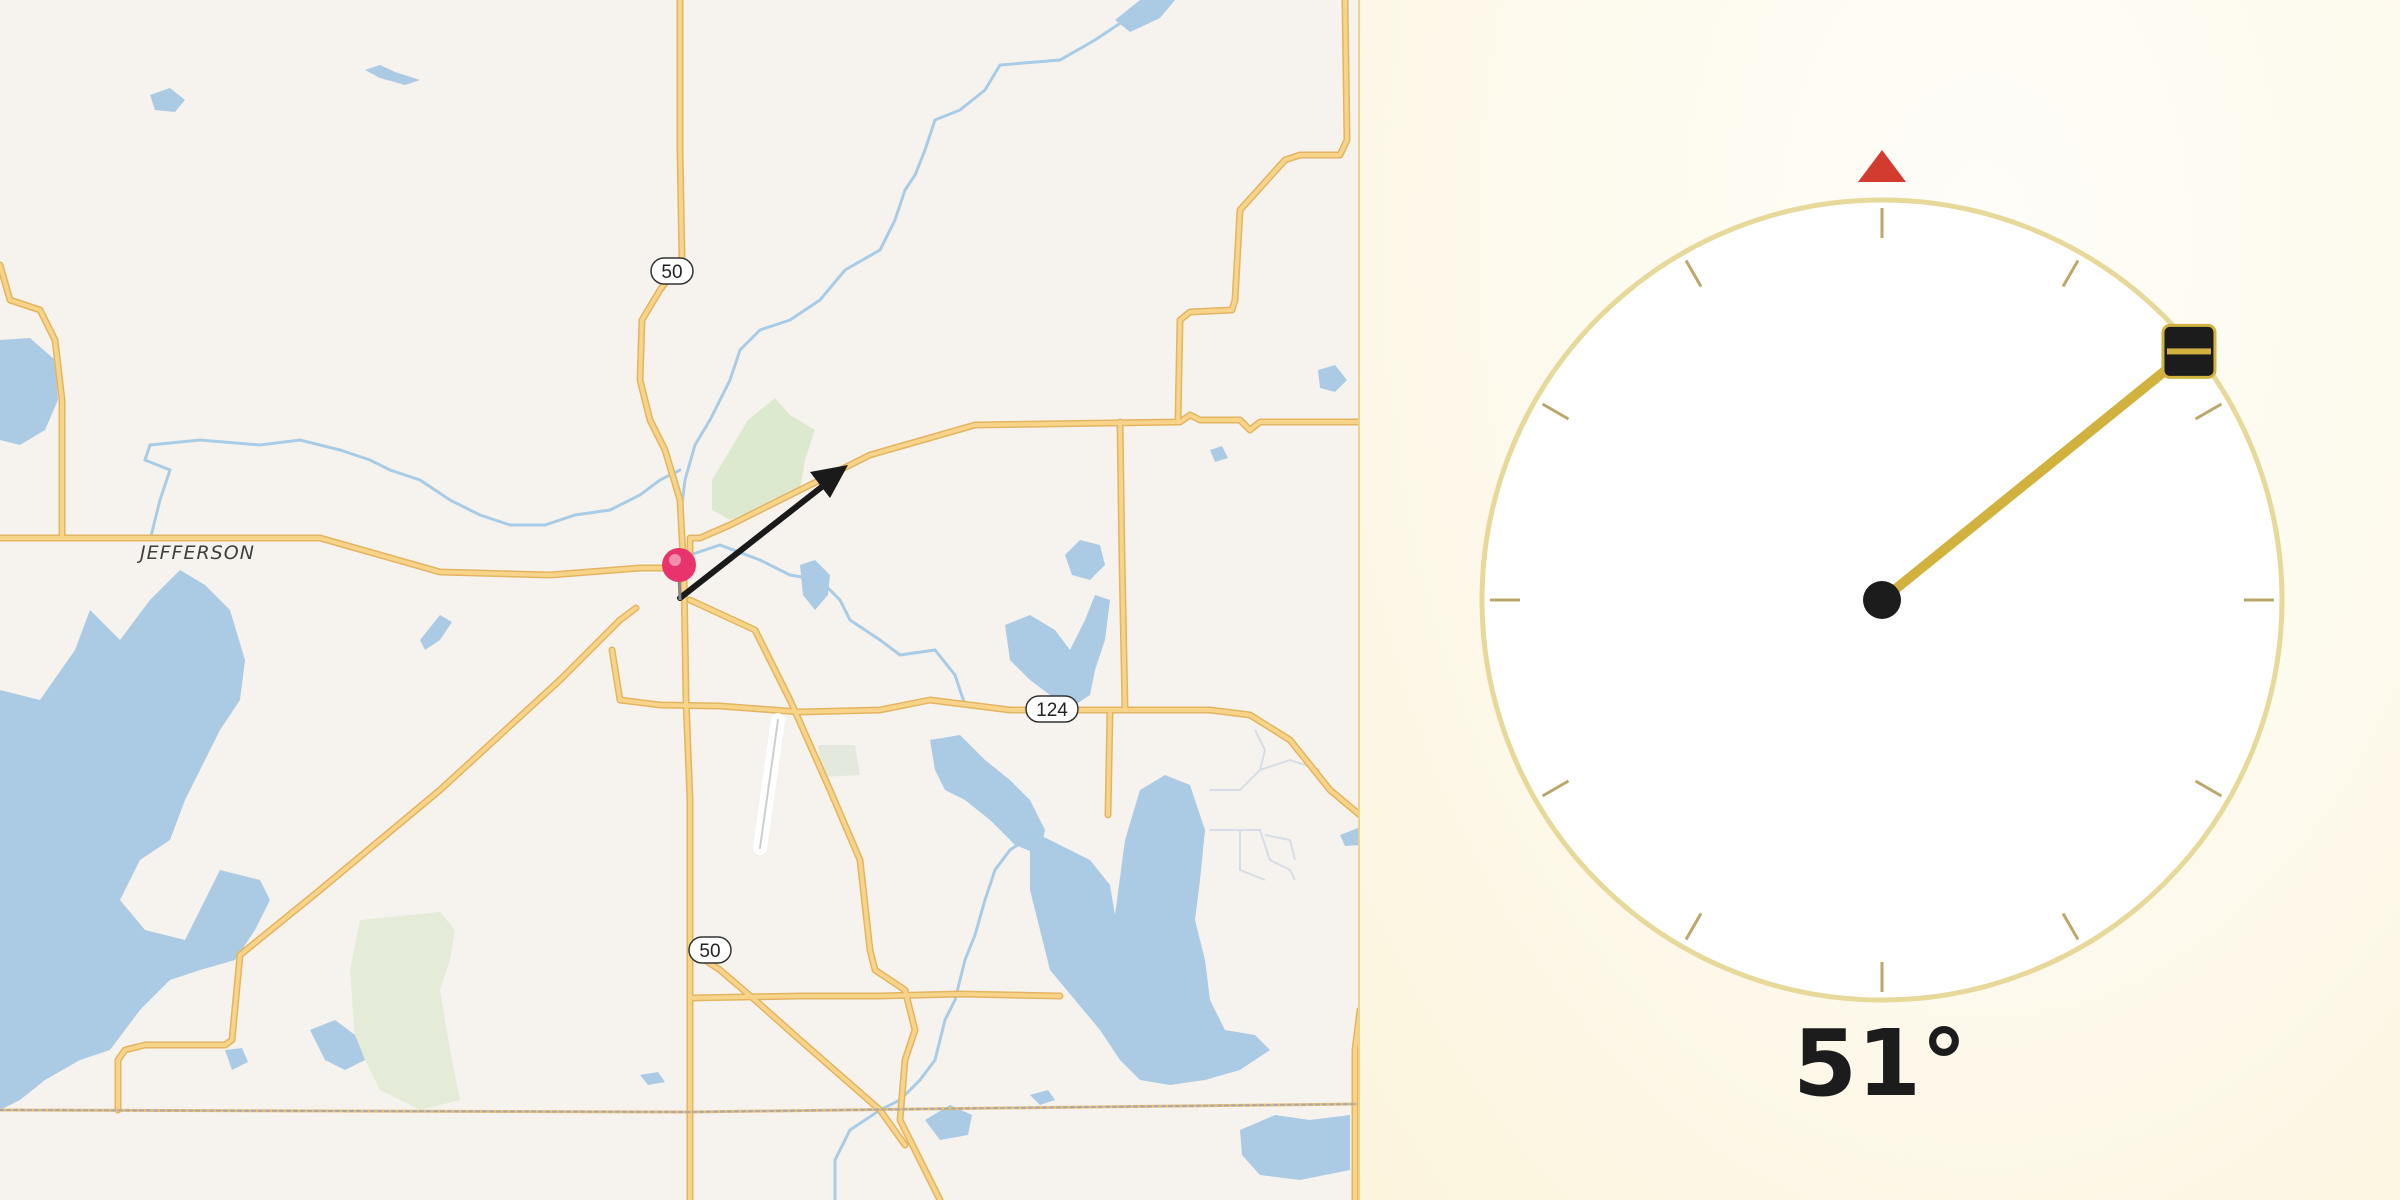  I want to click on park-area, so click(405, 1011).